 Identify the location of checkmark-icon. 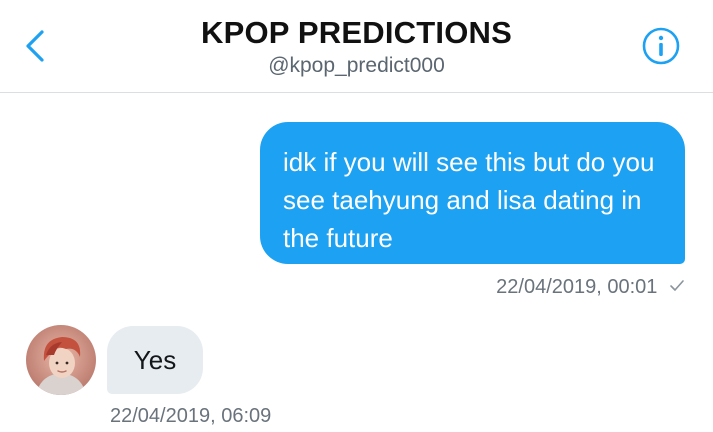
(677, 285).